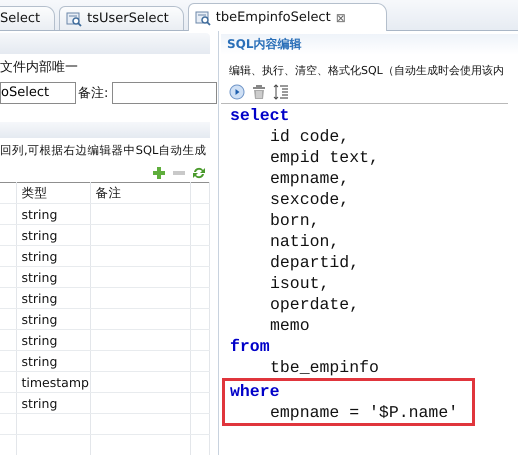 This screenshot has width=518, height=455. I want to click on name-field: oSelect, so click(38, 93).